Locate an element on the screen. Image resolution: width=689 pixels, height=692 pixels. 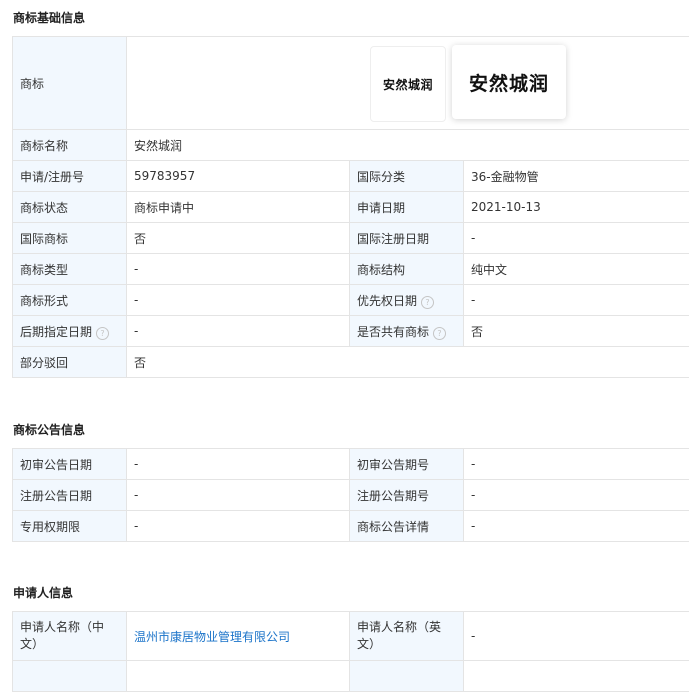
row-label: 注册公告期号 is located at coordinates (407, 495).